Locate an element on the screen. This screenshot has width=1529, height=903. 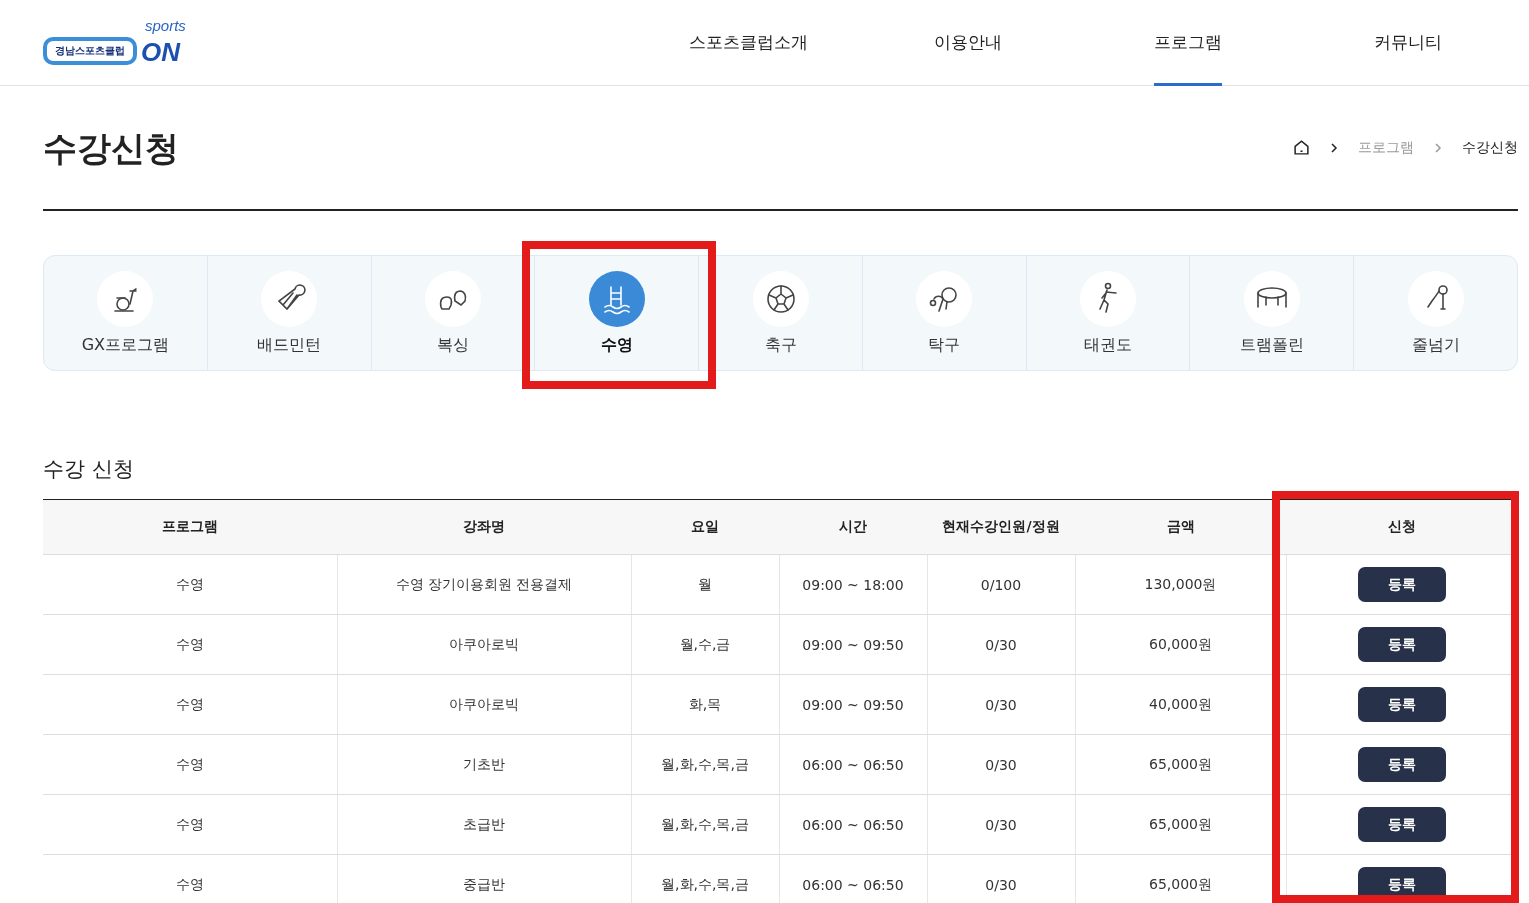
table-cell: 09:00 ~ 18:00 is located at coordinates (853, 584).